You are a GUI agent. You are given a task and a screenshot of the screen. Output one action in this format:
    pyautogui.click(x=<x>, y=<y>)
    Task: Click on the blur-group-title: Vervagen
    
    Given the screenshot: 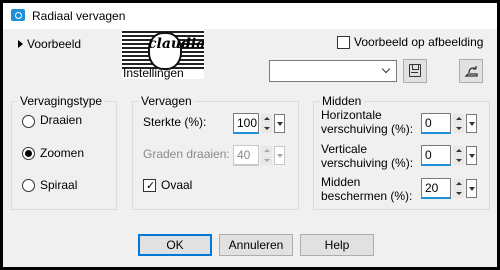 What is the action you would take?
    pyautogui.click(x=166, y=101)
    